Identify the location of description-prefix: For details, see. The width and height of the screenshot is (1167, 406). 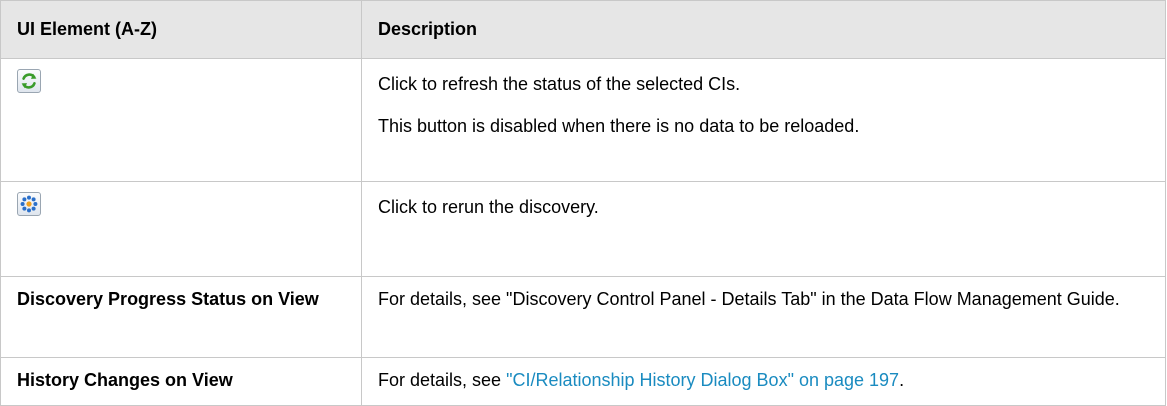
(442, 380).